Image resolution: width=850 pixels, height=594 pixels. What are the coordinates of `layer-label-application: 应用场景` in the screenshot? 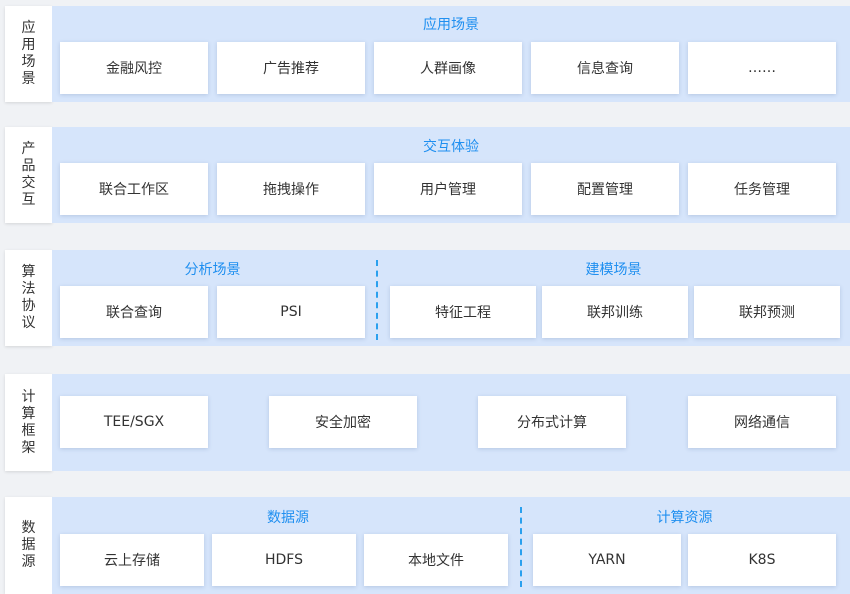 It's located at (28, 54).